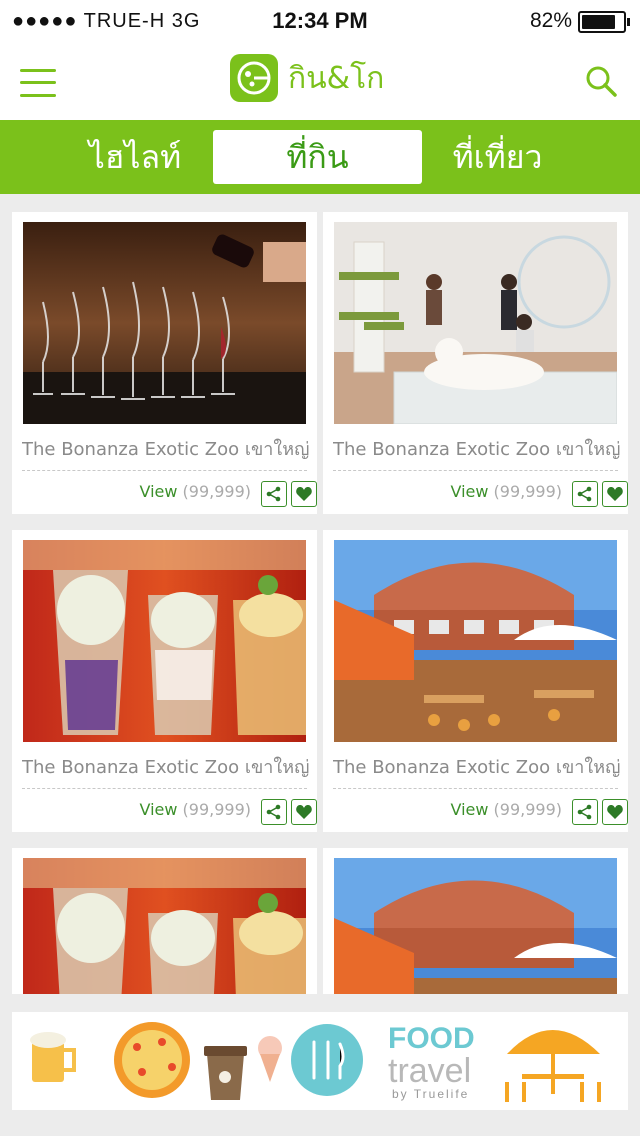  Describe the element at coordinates (429, 1071) in the screenshot. I see `banner-travel-text: travel` at that location.